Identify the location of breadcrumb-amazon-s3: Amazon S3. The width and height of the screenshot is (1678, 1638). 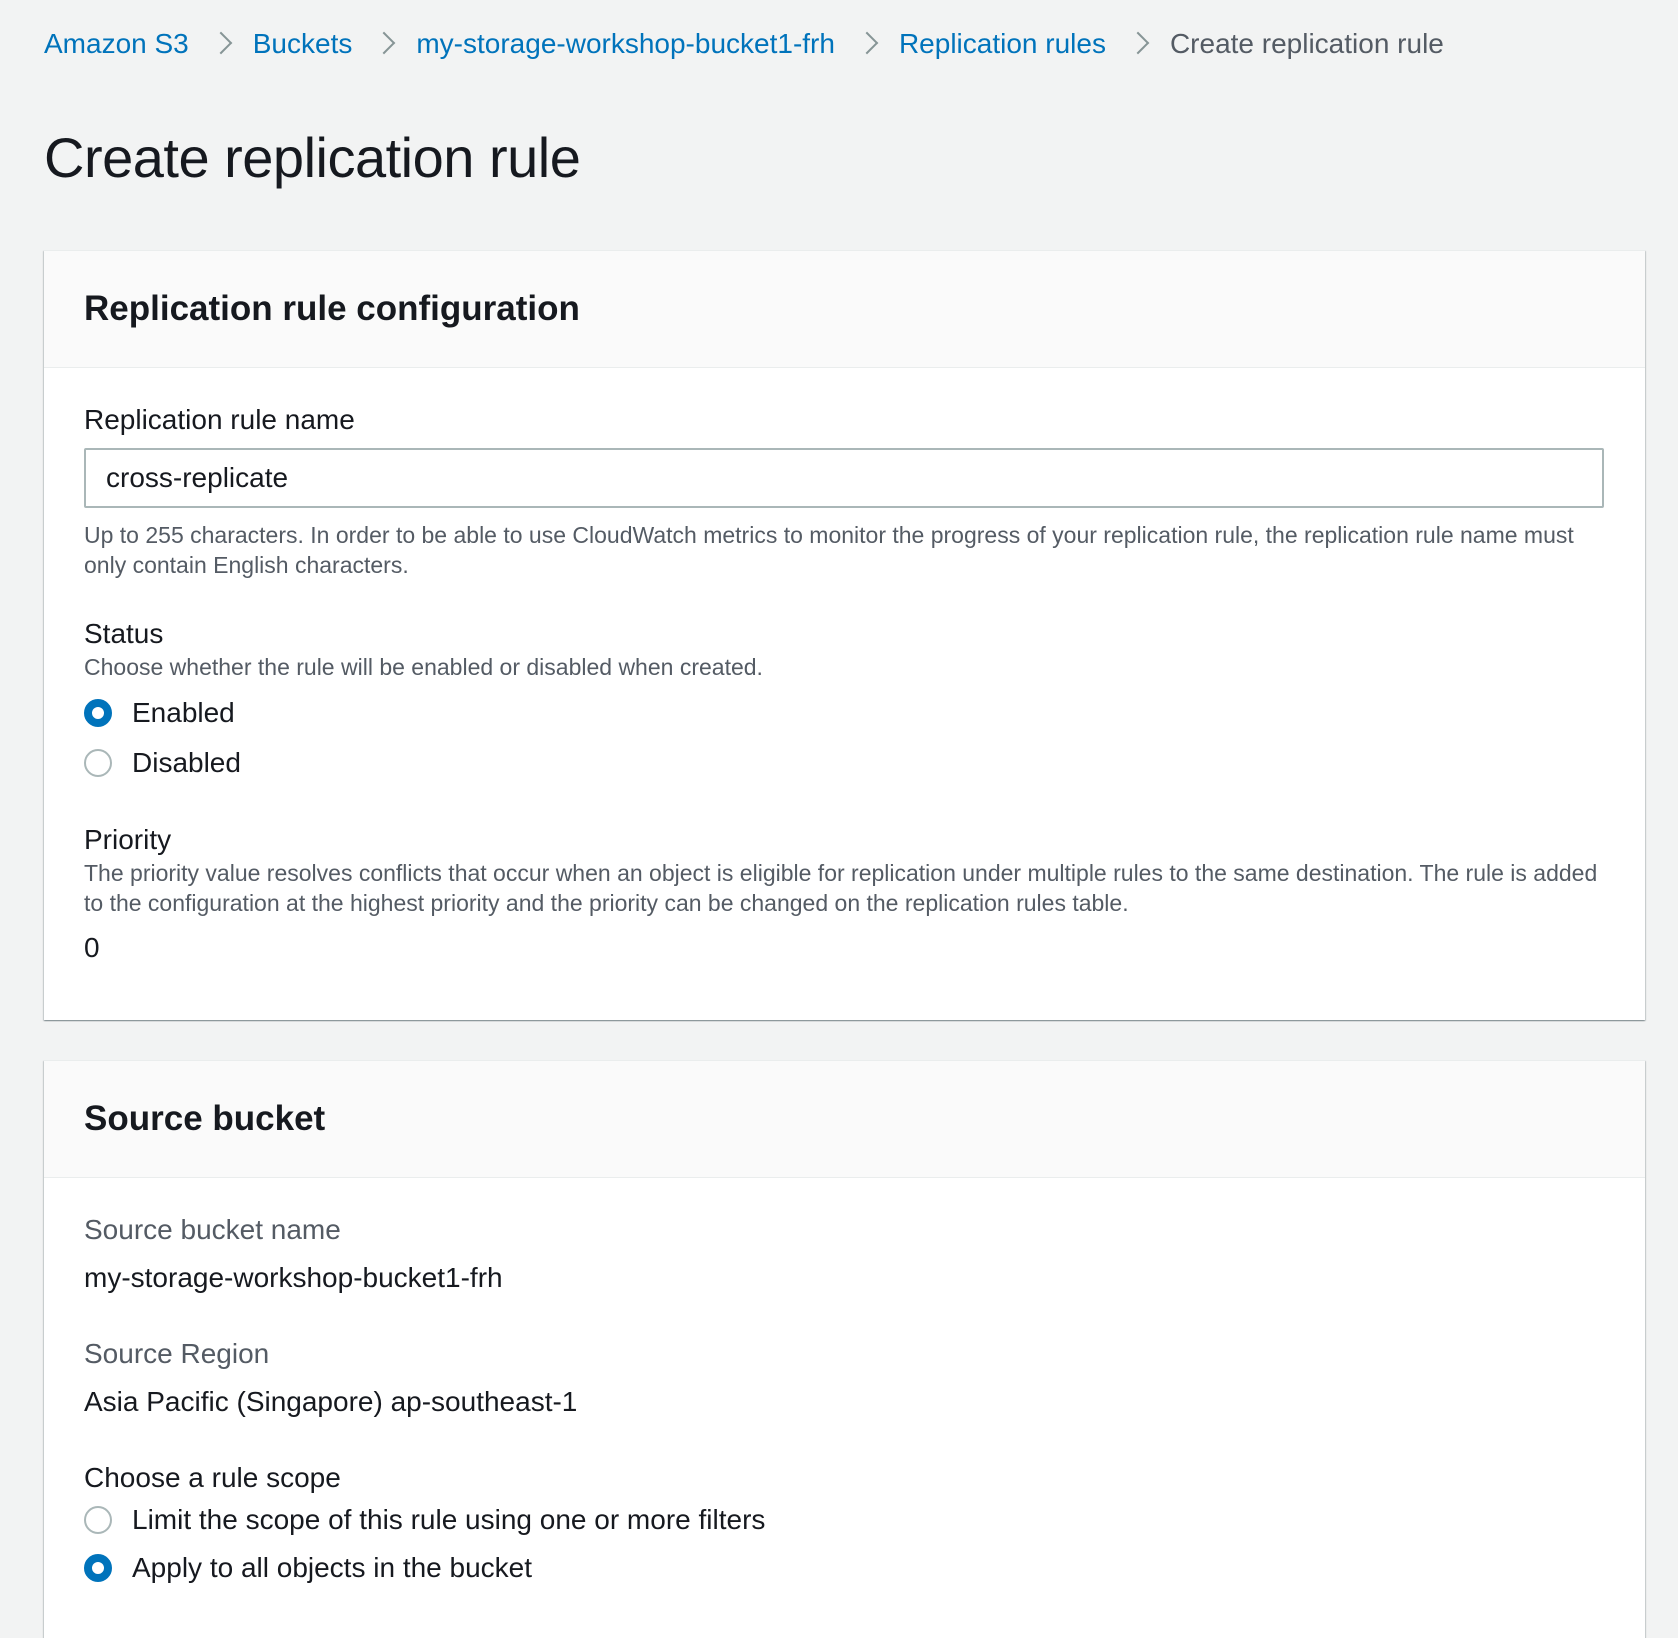
(116, 44).